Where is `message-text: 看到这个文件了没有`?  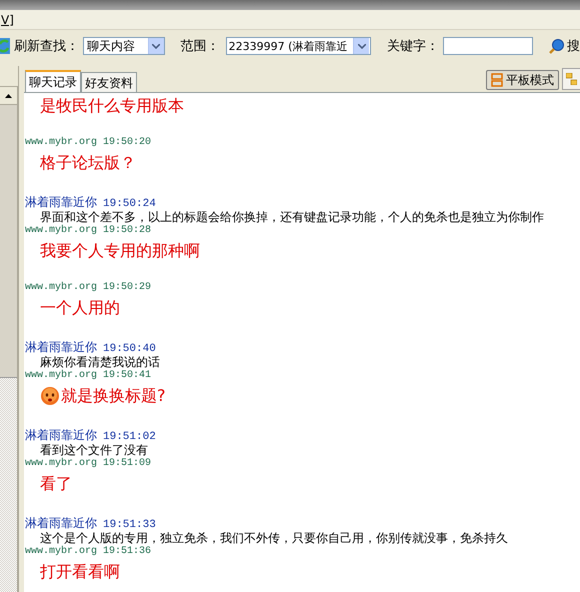
message-text: 看到这个文件了没有 is located at coordinates (94, 450).